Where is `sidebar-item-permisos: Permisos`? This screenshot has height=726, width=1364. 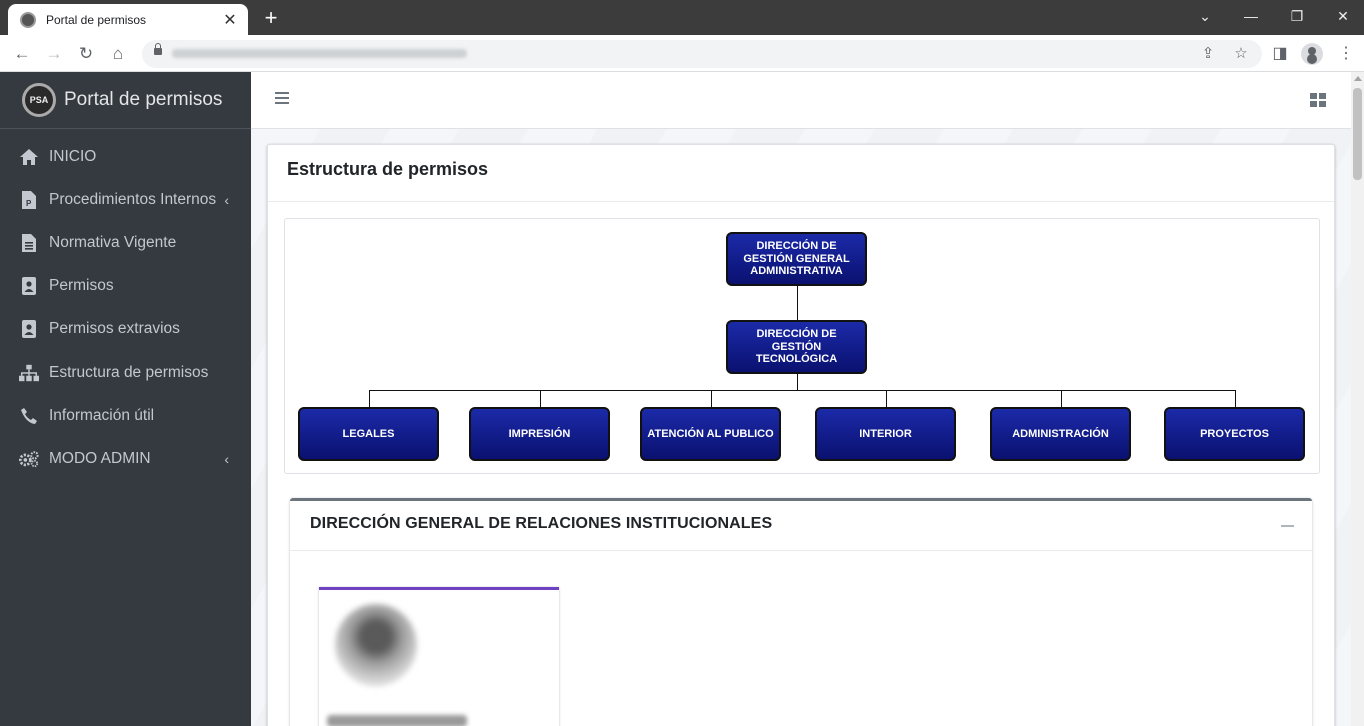 sidebar-item-permisos: Permisos is located at coordinates (125, 286).